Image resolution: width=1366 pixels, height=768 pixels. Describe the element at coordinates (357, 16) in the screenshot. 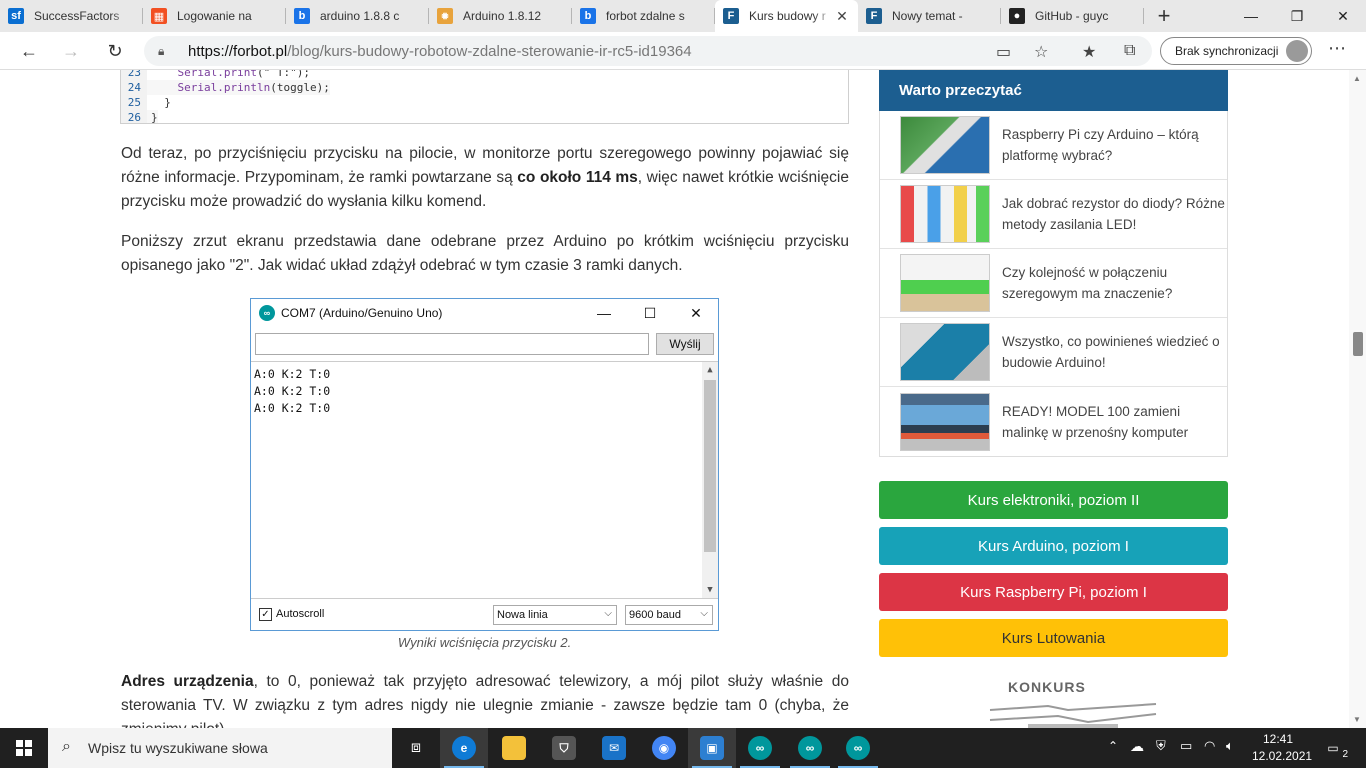

I see `browser-tab-3: b arduino 1.8.8 c` at that location.